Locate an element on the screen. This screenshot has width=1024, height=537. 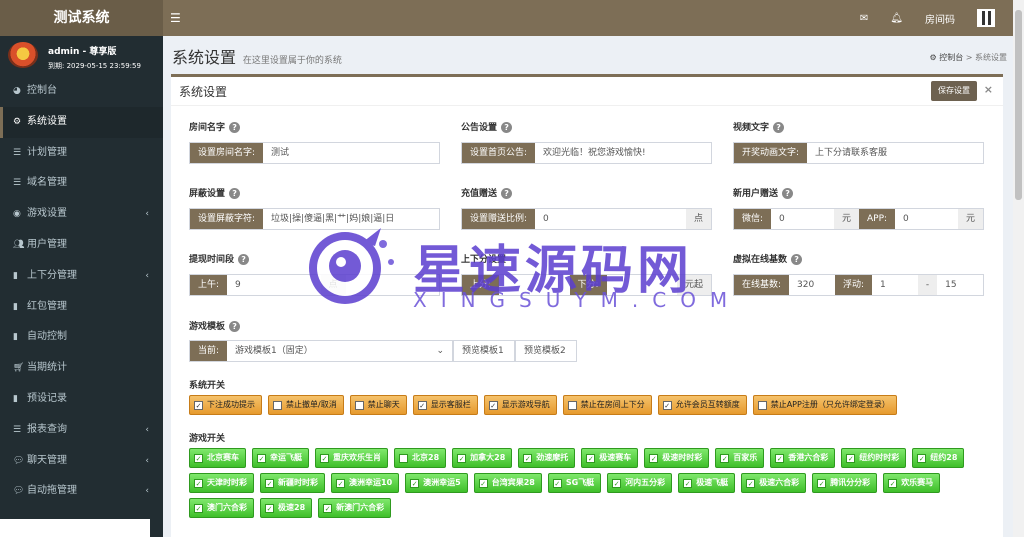
switch-checkbox: ✓ 香港六合彩 is located at coordinates (803, 458).